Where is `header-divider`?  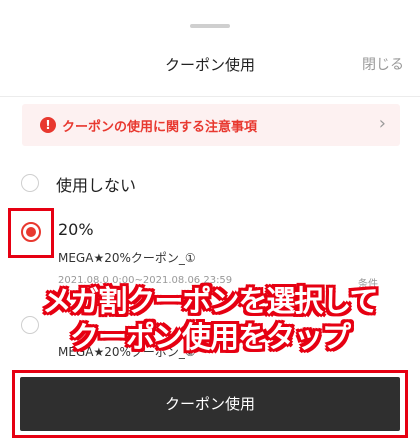
header-divider is located at coordinates (210, 96).